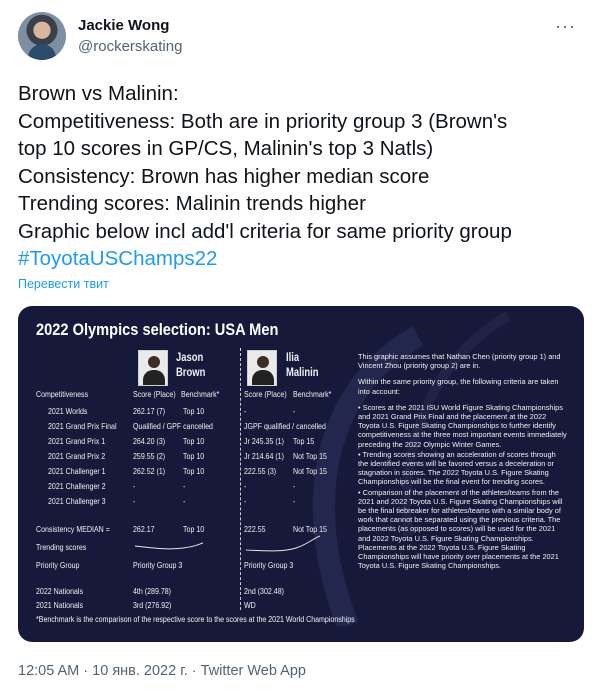 The height and width of the screenshot is (694, 598). I want to click on row-label: 2021 Worlds, so click(68, 411).